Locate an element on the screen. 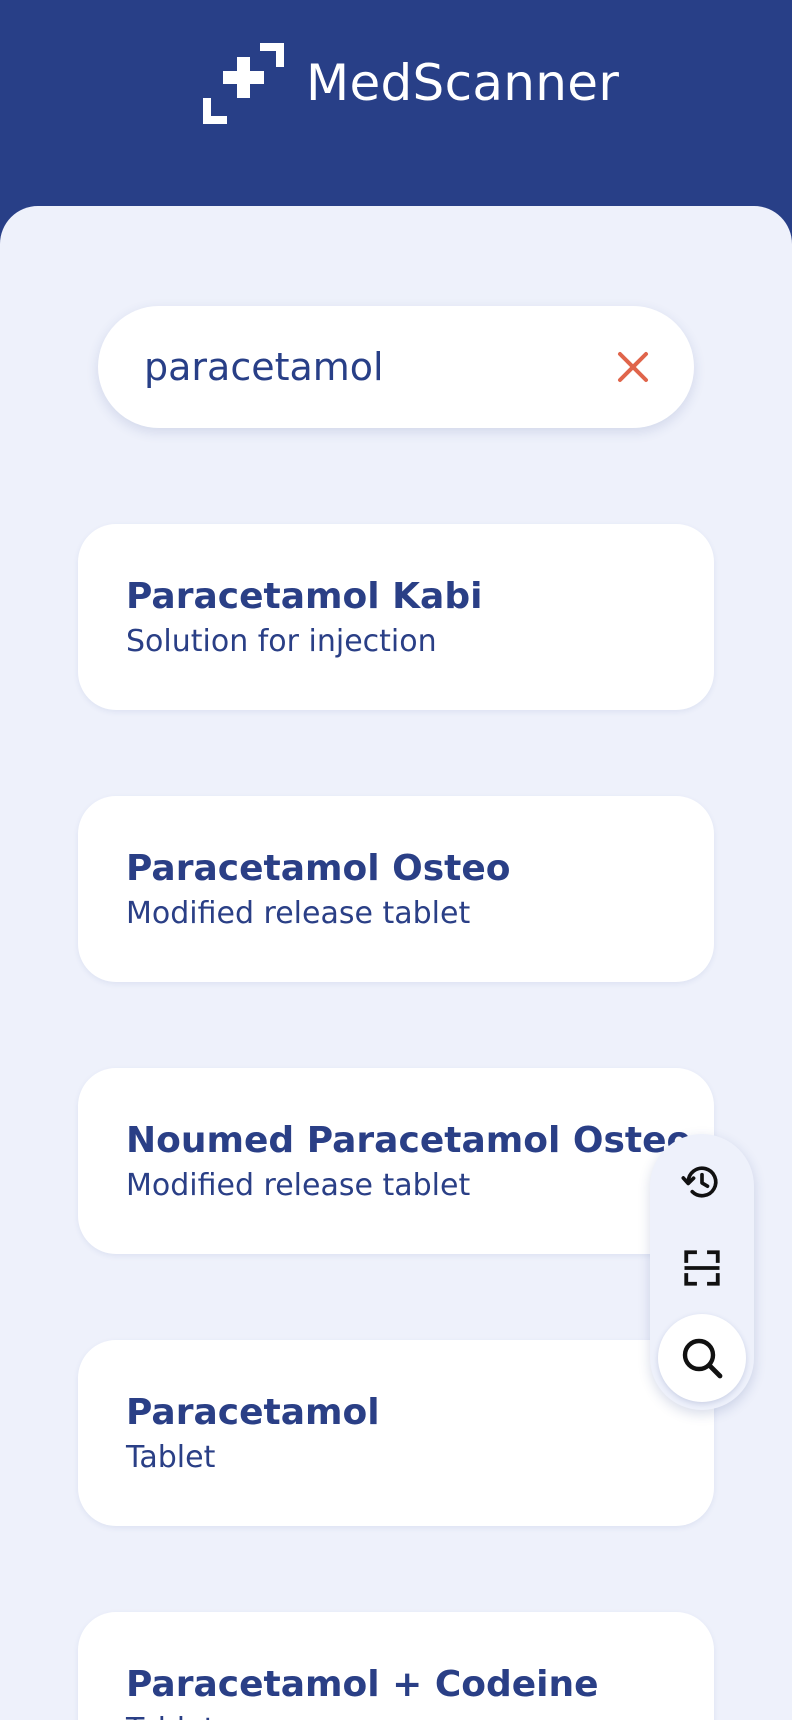 This screenshot has height=1720, width=792. barcode-scan-icon is located at coordinates (702, 1268).